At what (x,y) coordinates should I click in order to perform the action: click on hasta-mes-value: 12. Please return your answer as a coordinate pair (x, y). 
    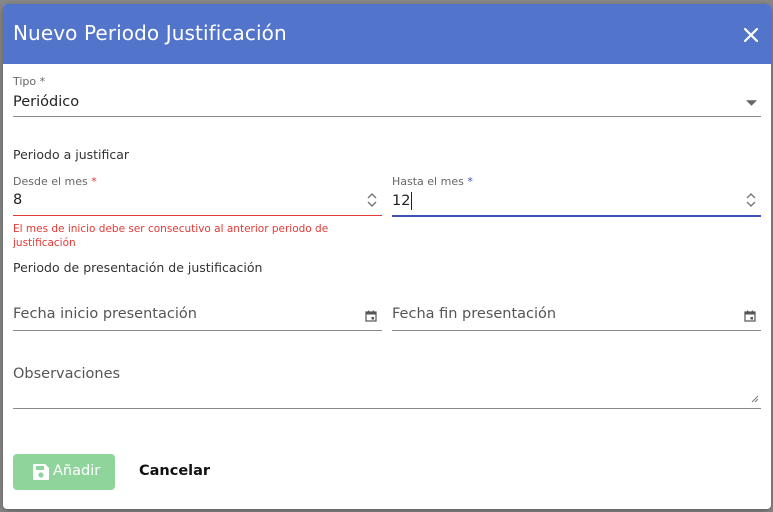
    Looking at the image, I should click on (402, 201).